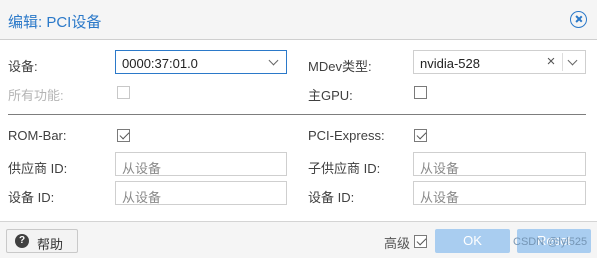  What do you see at coordinates (55, 22) in the screenshot?
I see `dialog-title: 编辑: PCI设备` at bounding box center [55, 22].